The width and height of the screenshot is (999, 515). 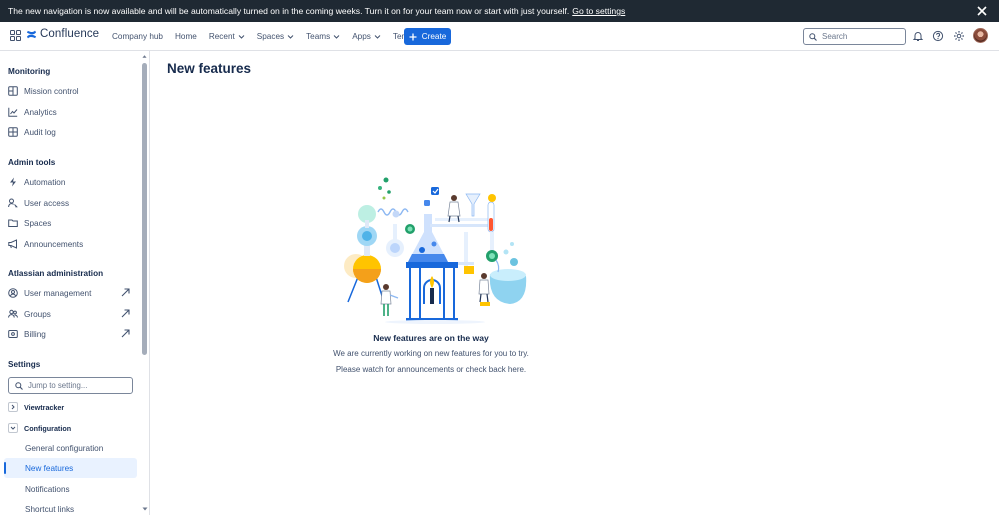 I want to click on sidebar-item-notifications: Notifications, so click(x=70, y=489).